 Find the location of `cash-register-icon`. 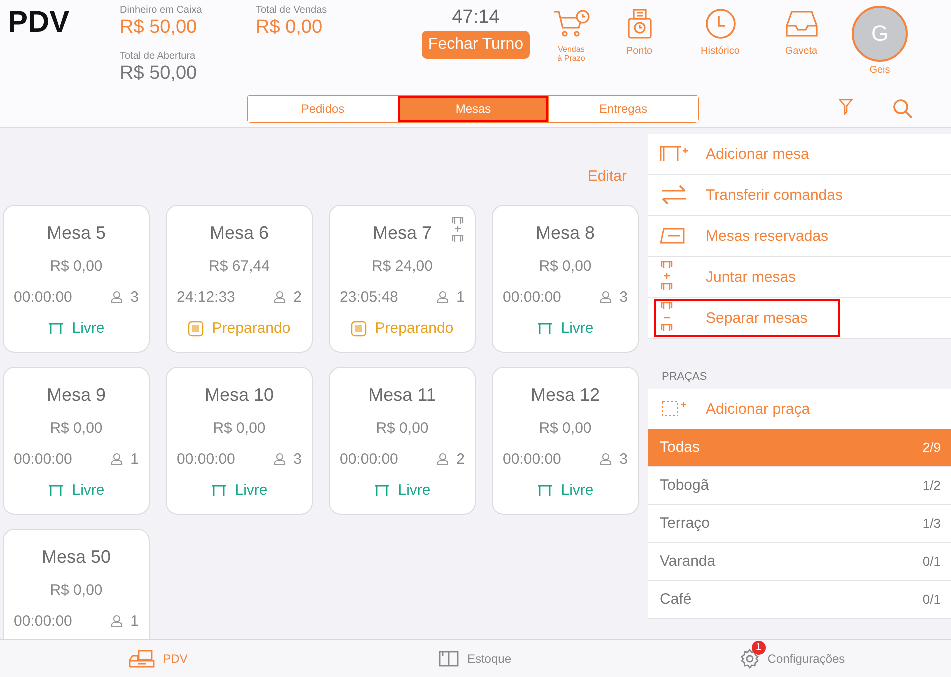

cash-register-icon is located at coordinates (142, 659).